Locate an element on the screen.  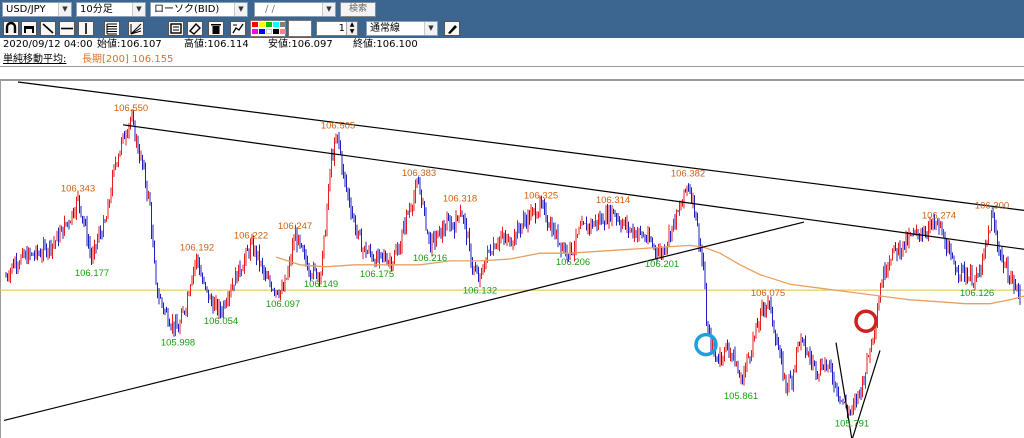
high-price-label: 106.318 is located at coordinates (460, 198).